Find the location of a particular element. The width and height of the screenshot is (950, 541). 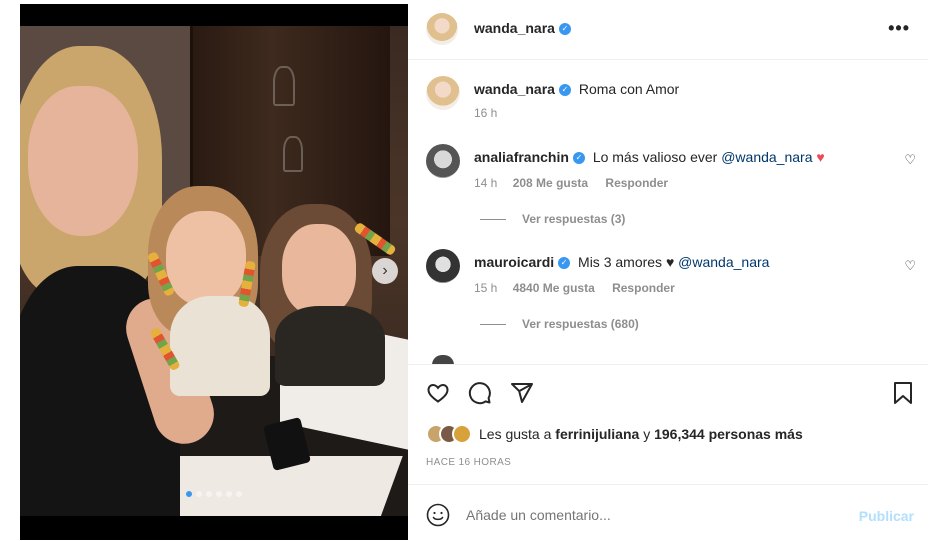

likes-user: ferrinijuliana is located at coordinates (597, 434).